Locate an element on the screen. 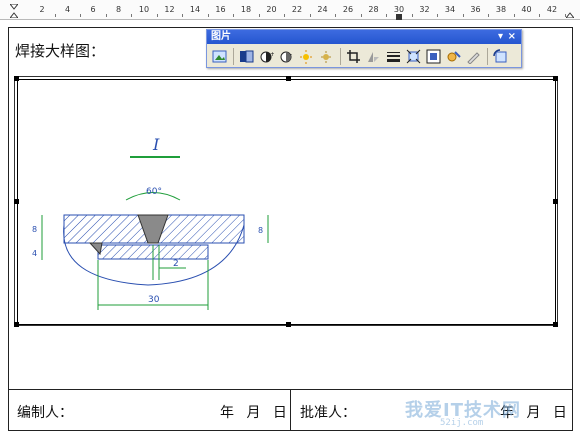  ruler-mark-label: 16 is located at coordinates (220, 9).